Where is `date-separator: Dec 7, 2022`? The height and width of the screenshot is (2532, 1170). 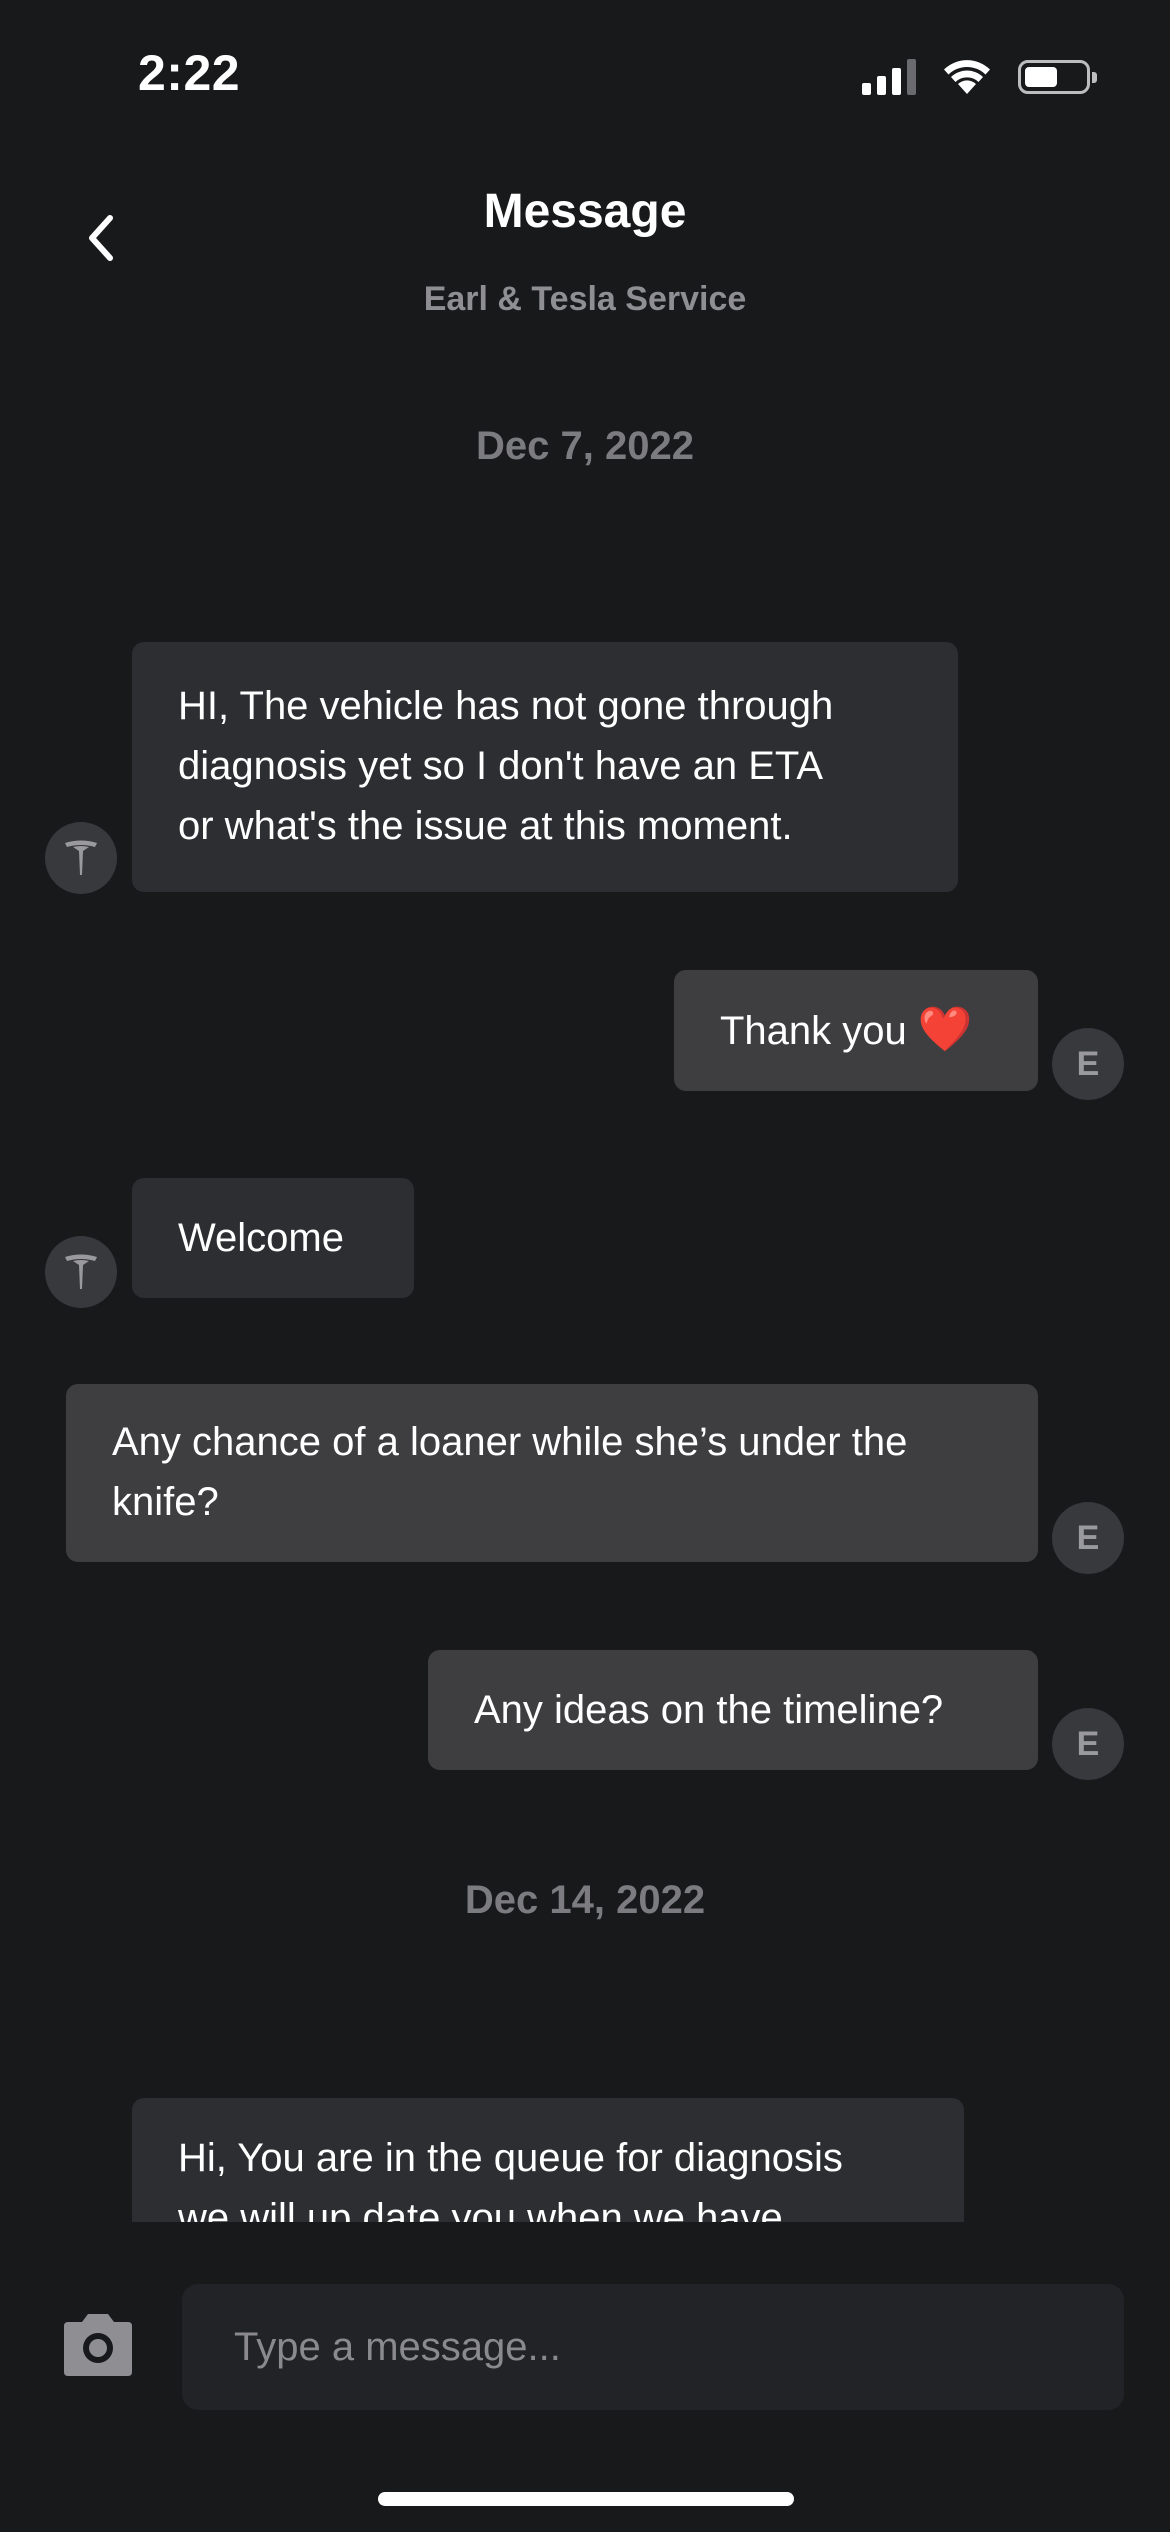 date-separator: Dec 7, 2022 is located at coordinates (585, 446).